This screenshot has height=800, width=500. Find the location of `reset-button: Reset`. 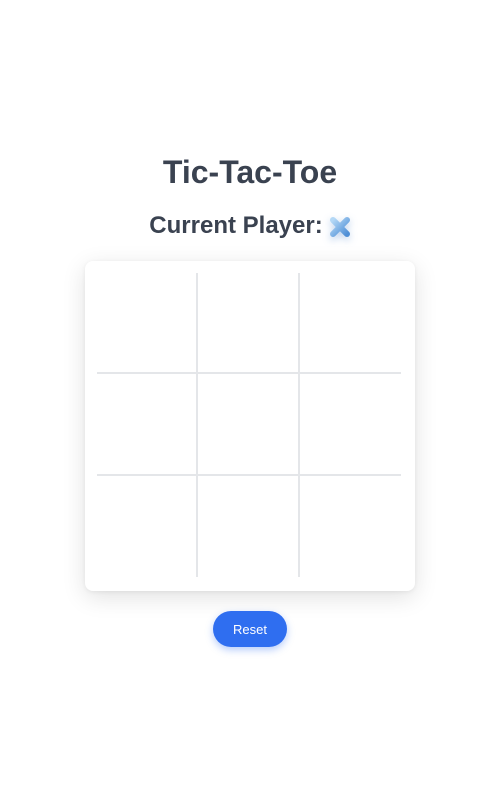

reset-button: Reset is located at coordinates (250, 629).